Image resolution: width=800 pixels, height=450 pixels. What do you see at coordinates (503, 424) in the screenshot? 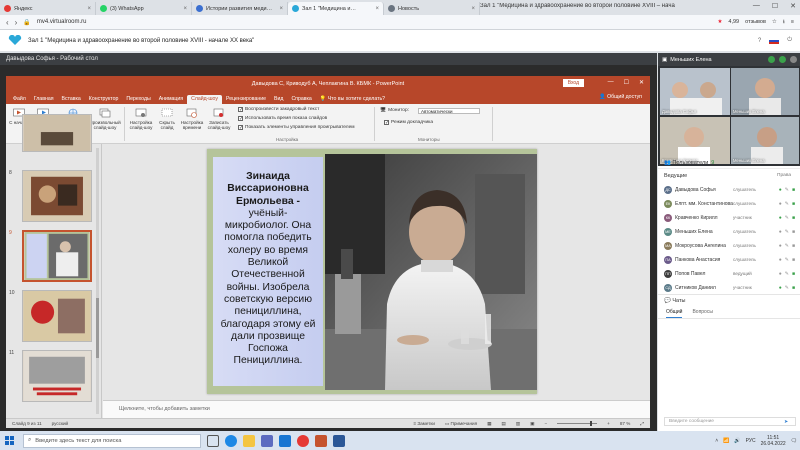
I see `sorter-view-icon: ▤` at bounding box center [503, 424].